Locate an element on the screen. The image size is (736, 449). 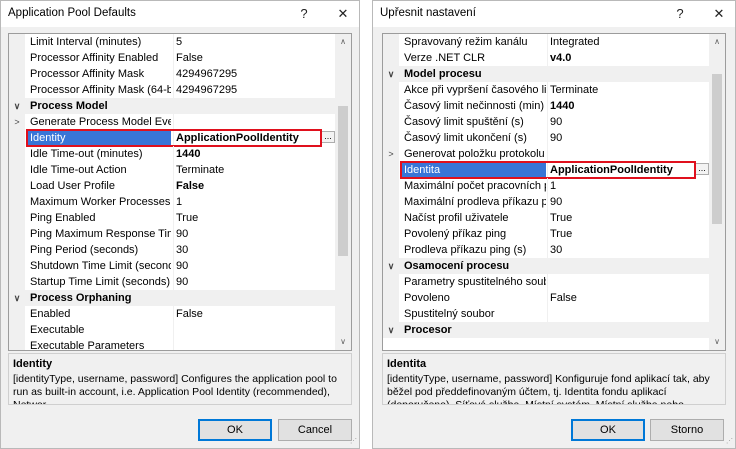
property-row: Verze .NET CLR v4.0 is located at coordinates (546, 58).